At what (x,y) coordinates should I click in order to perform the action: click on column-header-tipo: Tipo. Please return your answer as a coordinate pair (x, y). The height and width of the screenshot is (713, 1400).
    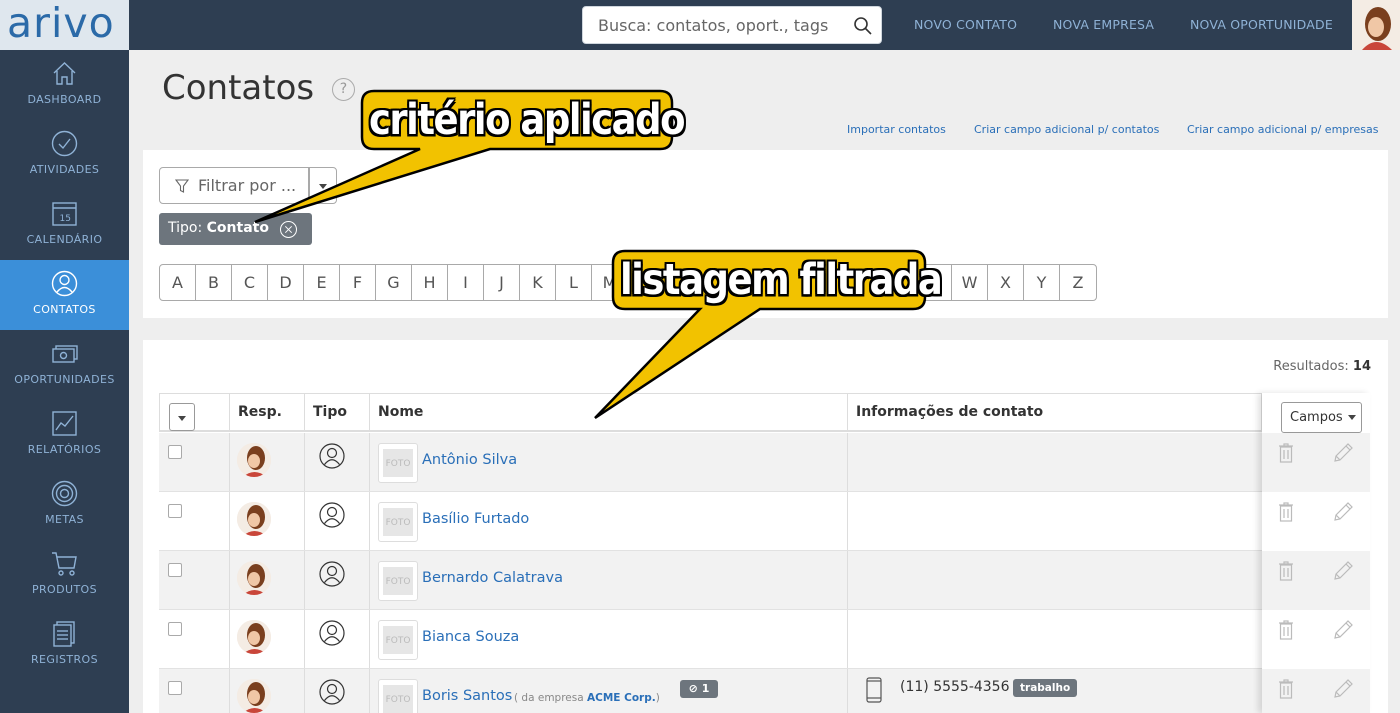
    Looking at the image, I should click on (337, 412).